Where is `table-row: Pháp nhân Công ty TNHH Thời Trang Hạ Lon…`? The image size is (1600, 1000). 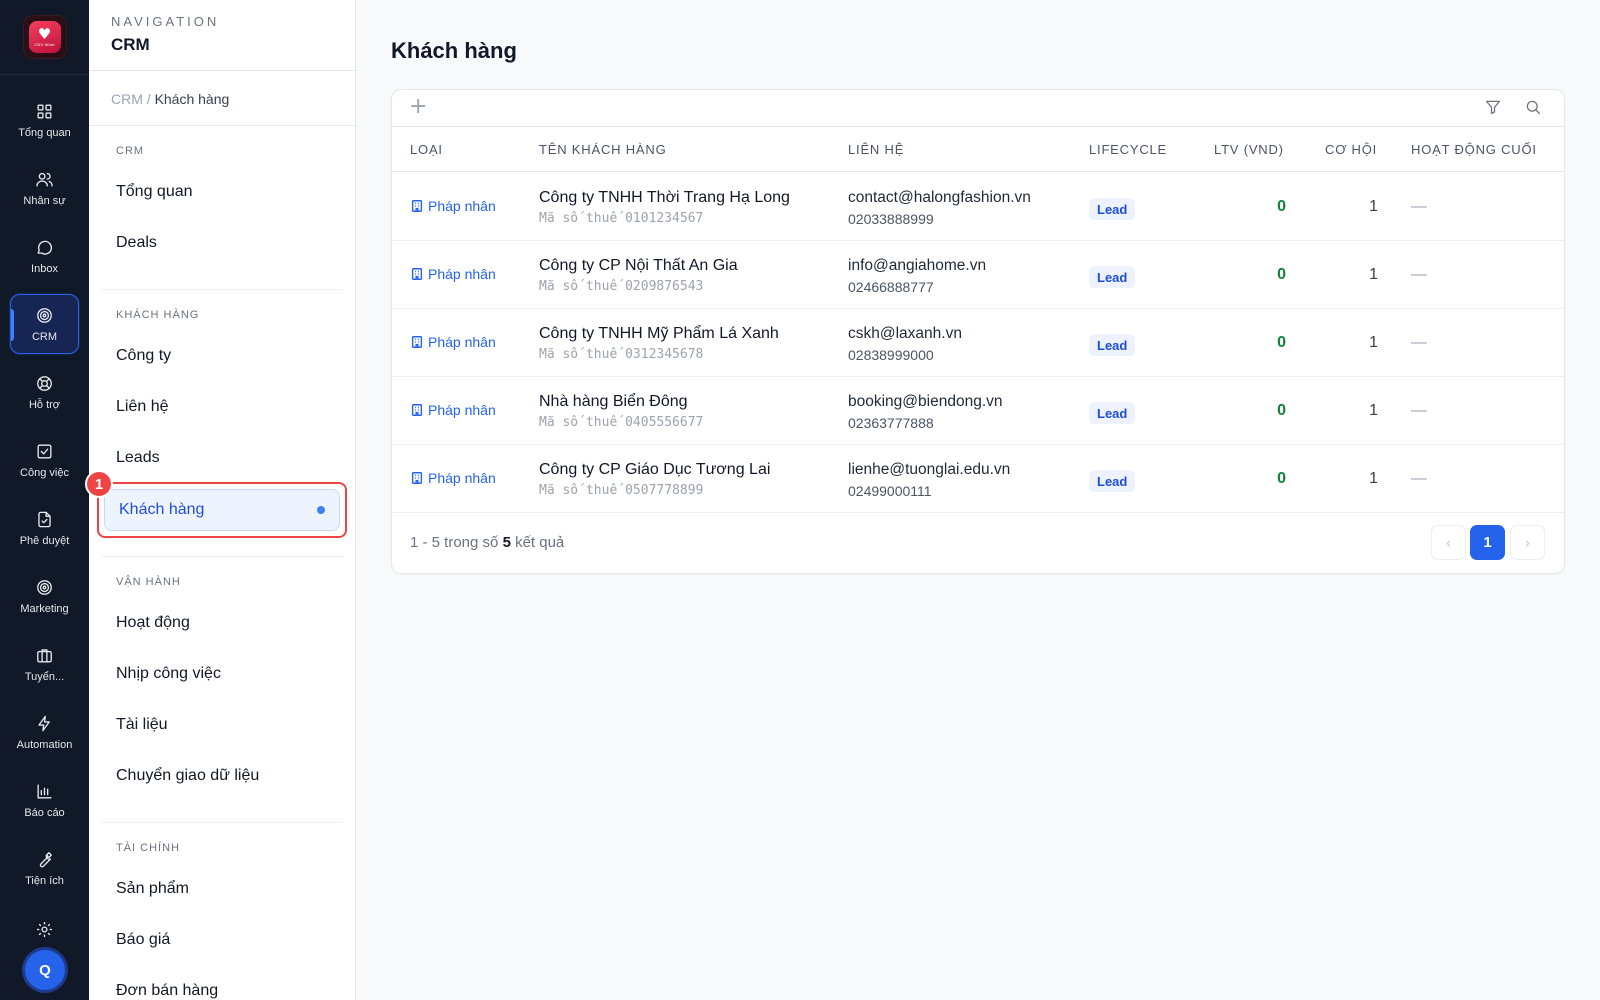
table-row: Pháp nhân Công ty TNHH Thời Trang Hạ Lon… is located at coordinates (978, 207).